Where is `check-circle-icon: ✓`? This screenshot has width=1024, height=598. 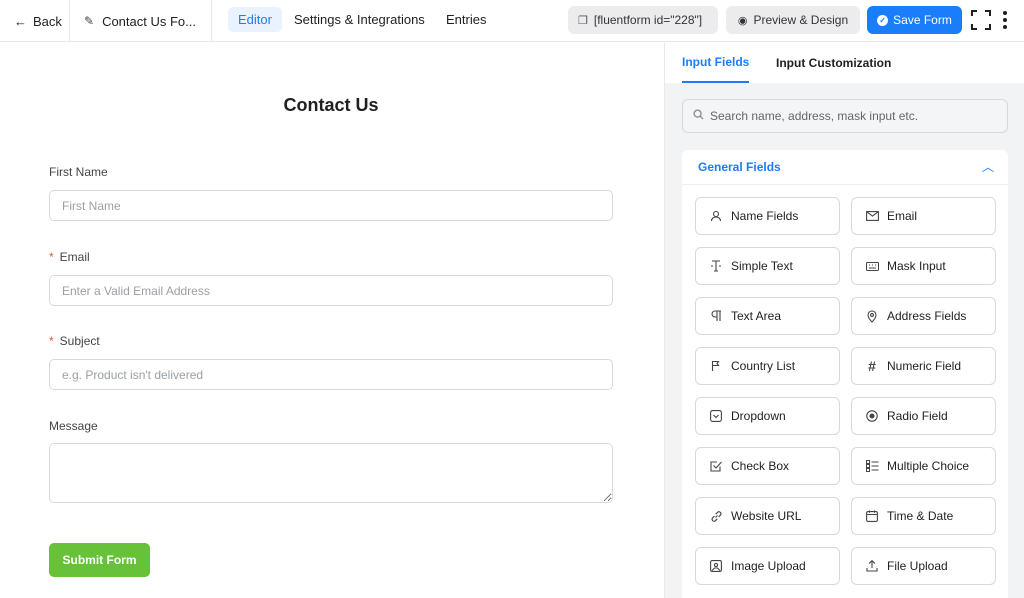 check-circle-icon: ✓ is located at coordinates (883, 20).